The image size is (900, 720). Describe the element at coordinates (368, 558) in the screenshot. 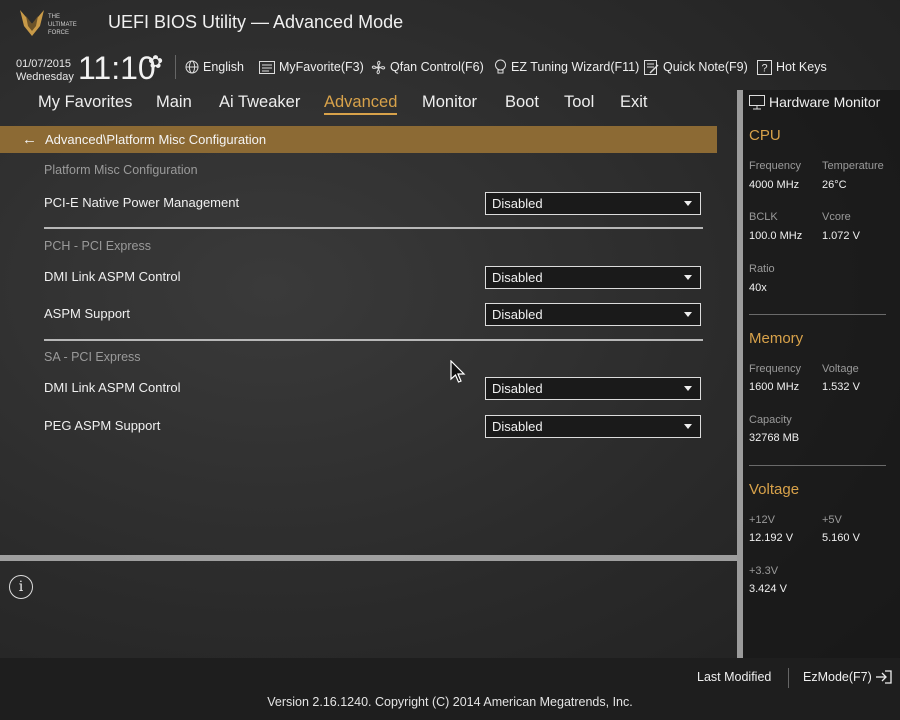

I see `help-divider` at that location.